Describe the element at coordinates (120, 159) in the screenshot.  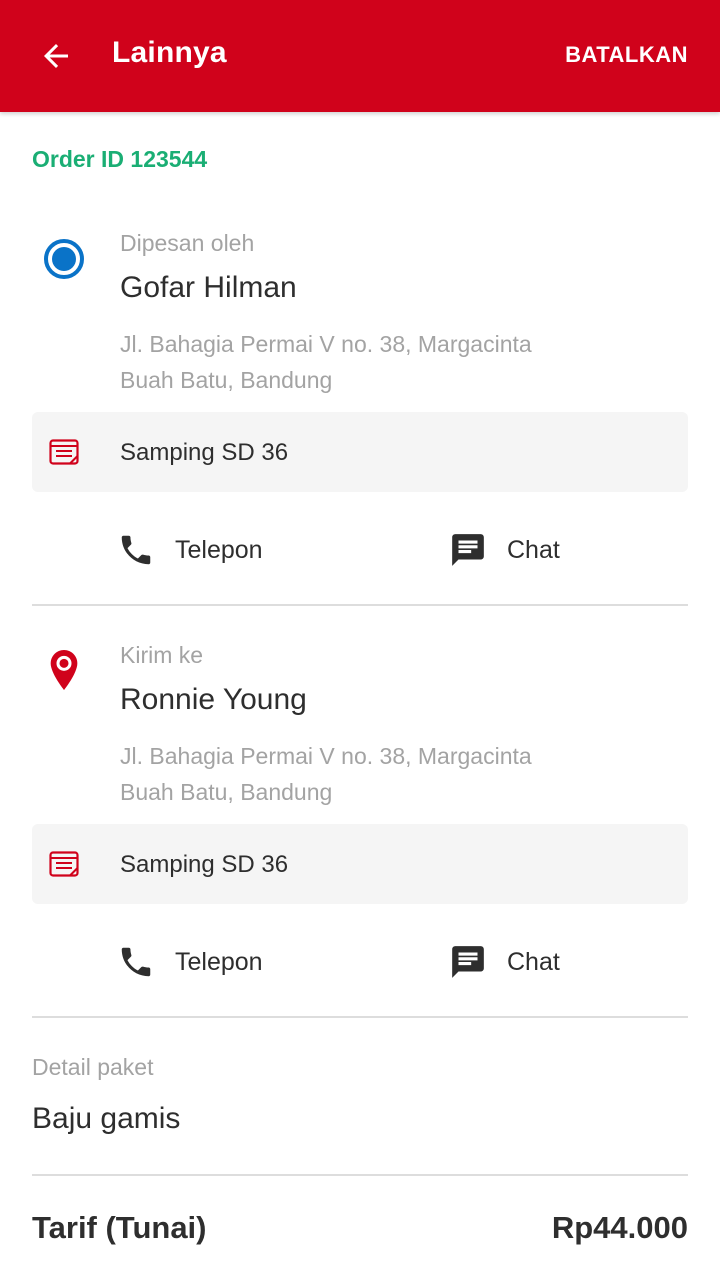
I see `order-id: Order ID 123544` at that location.